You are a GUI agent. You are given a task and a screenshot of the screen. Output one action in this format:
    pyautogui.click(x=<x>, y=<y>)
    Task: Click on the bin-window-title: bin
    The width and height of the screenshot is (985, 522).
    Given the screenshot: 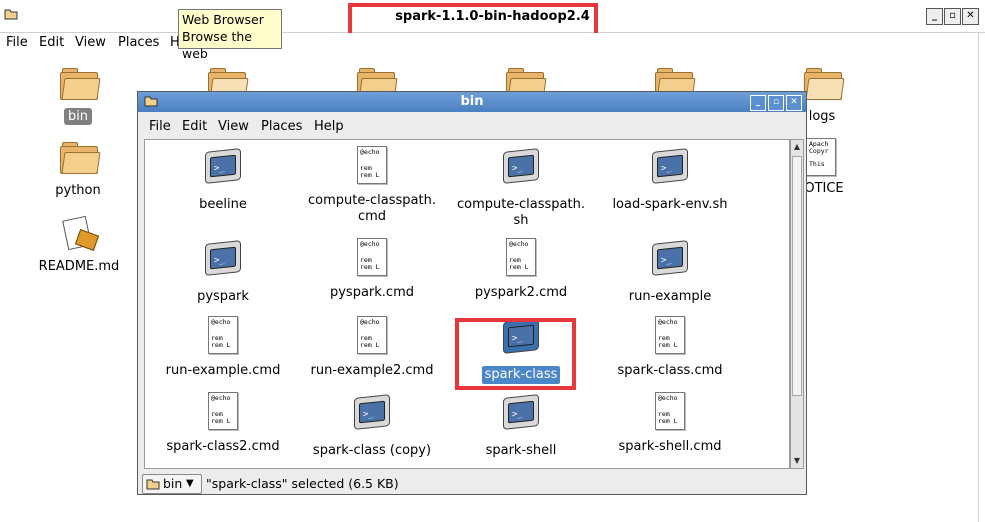 What is the action you would take?
    pyautogui.click(x=472, y=101)
    